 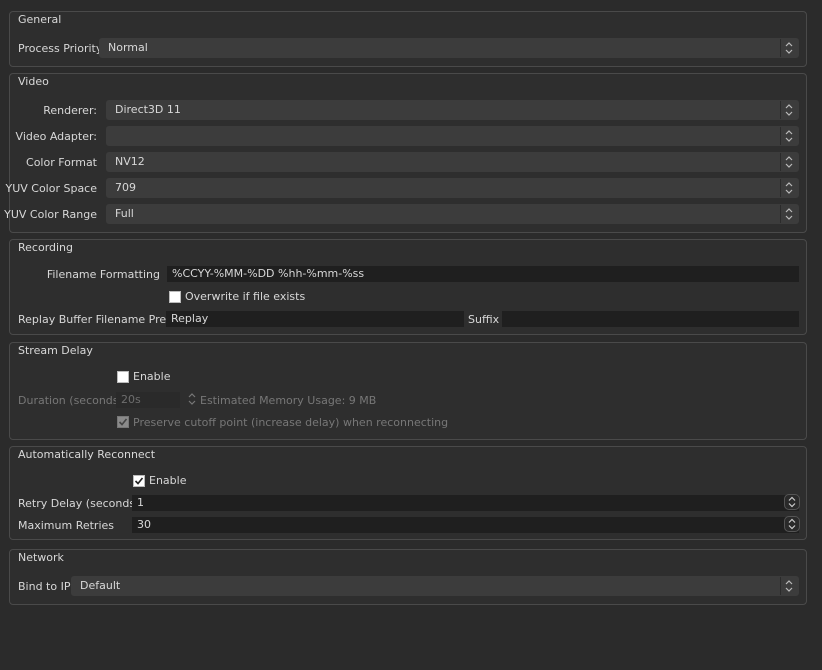 What do you see at coordinates (40, 19) in the screenshot?
I see `general-title: General` at bounding box center [40, 19].